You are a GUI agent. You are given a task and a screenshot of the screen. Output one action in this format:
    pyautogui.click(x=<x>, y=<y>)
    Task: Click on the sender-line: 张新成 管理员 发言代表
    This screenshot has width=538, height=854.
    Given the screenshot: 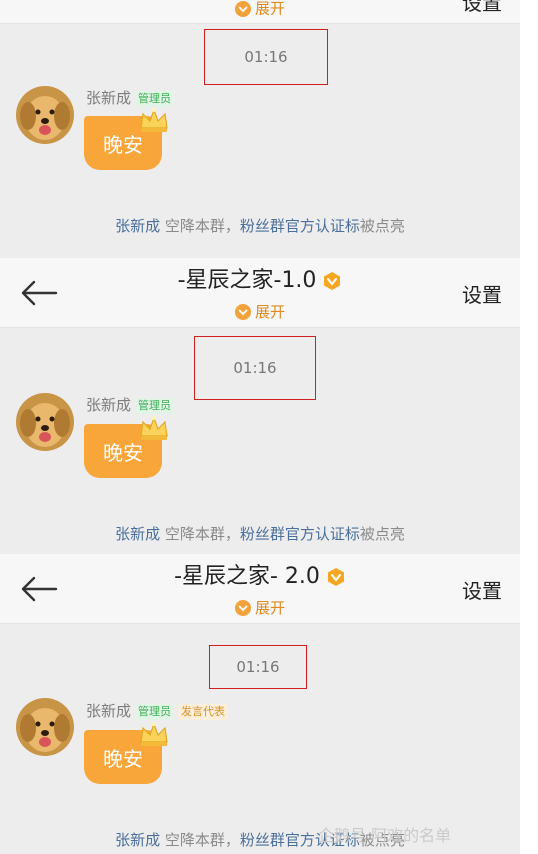 What is the action you would take?
    pyautogui.click(x=157, y=711)
    